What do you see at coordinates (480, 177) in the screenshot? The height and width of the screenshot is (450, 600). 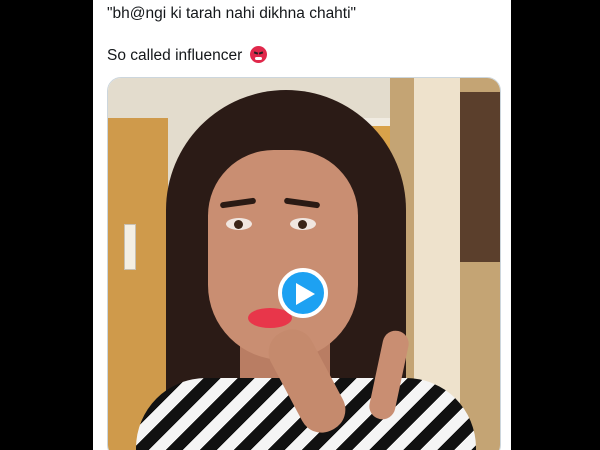 I see `wall-panel` at bounding box center [480, 177].